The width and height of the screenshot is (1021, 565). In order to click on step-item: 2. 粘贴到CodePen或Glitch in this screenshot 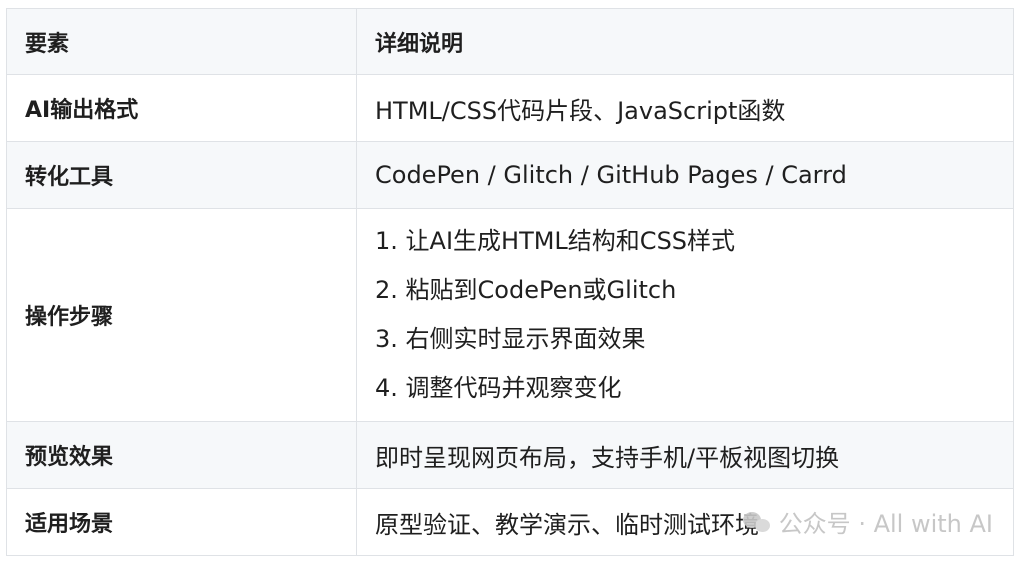, I will do `click(526, 290)`.